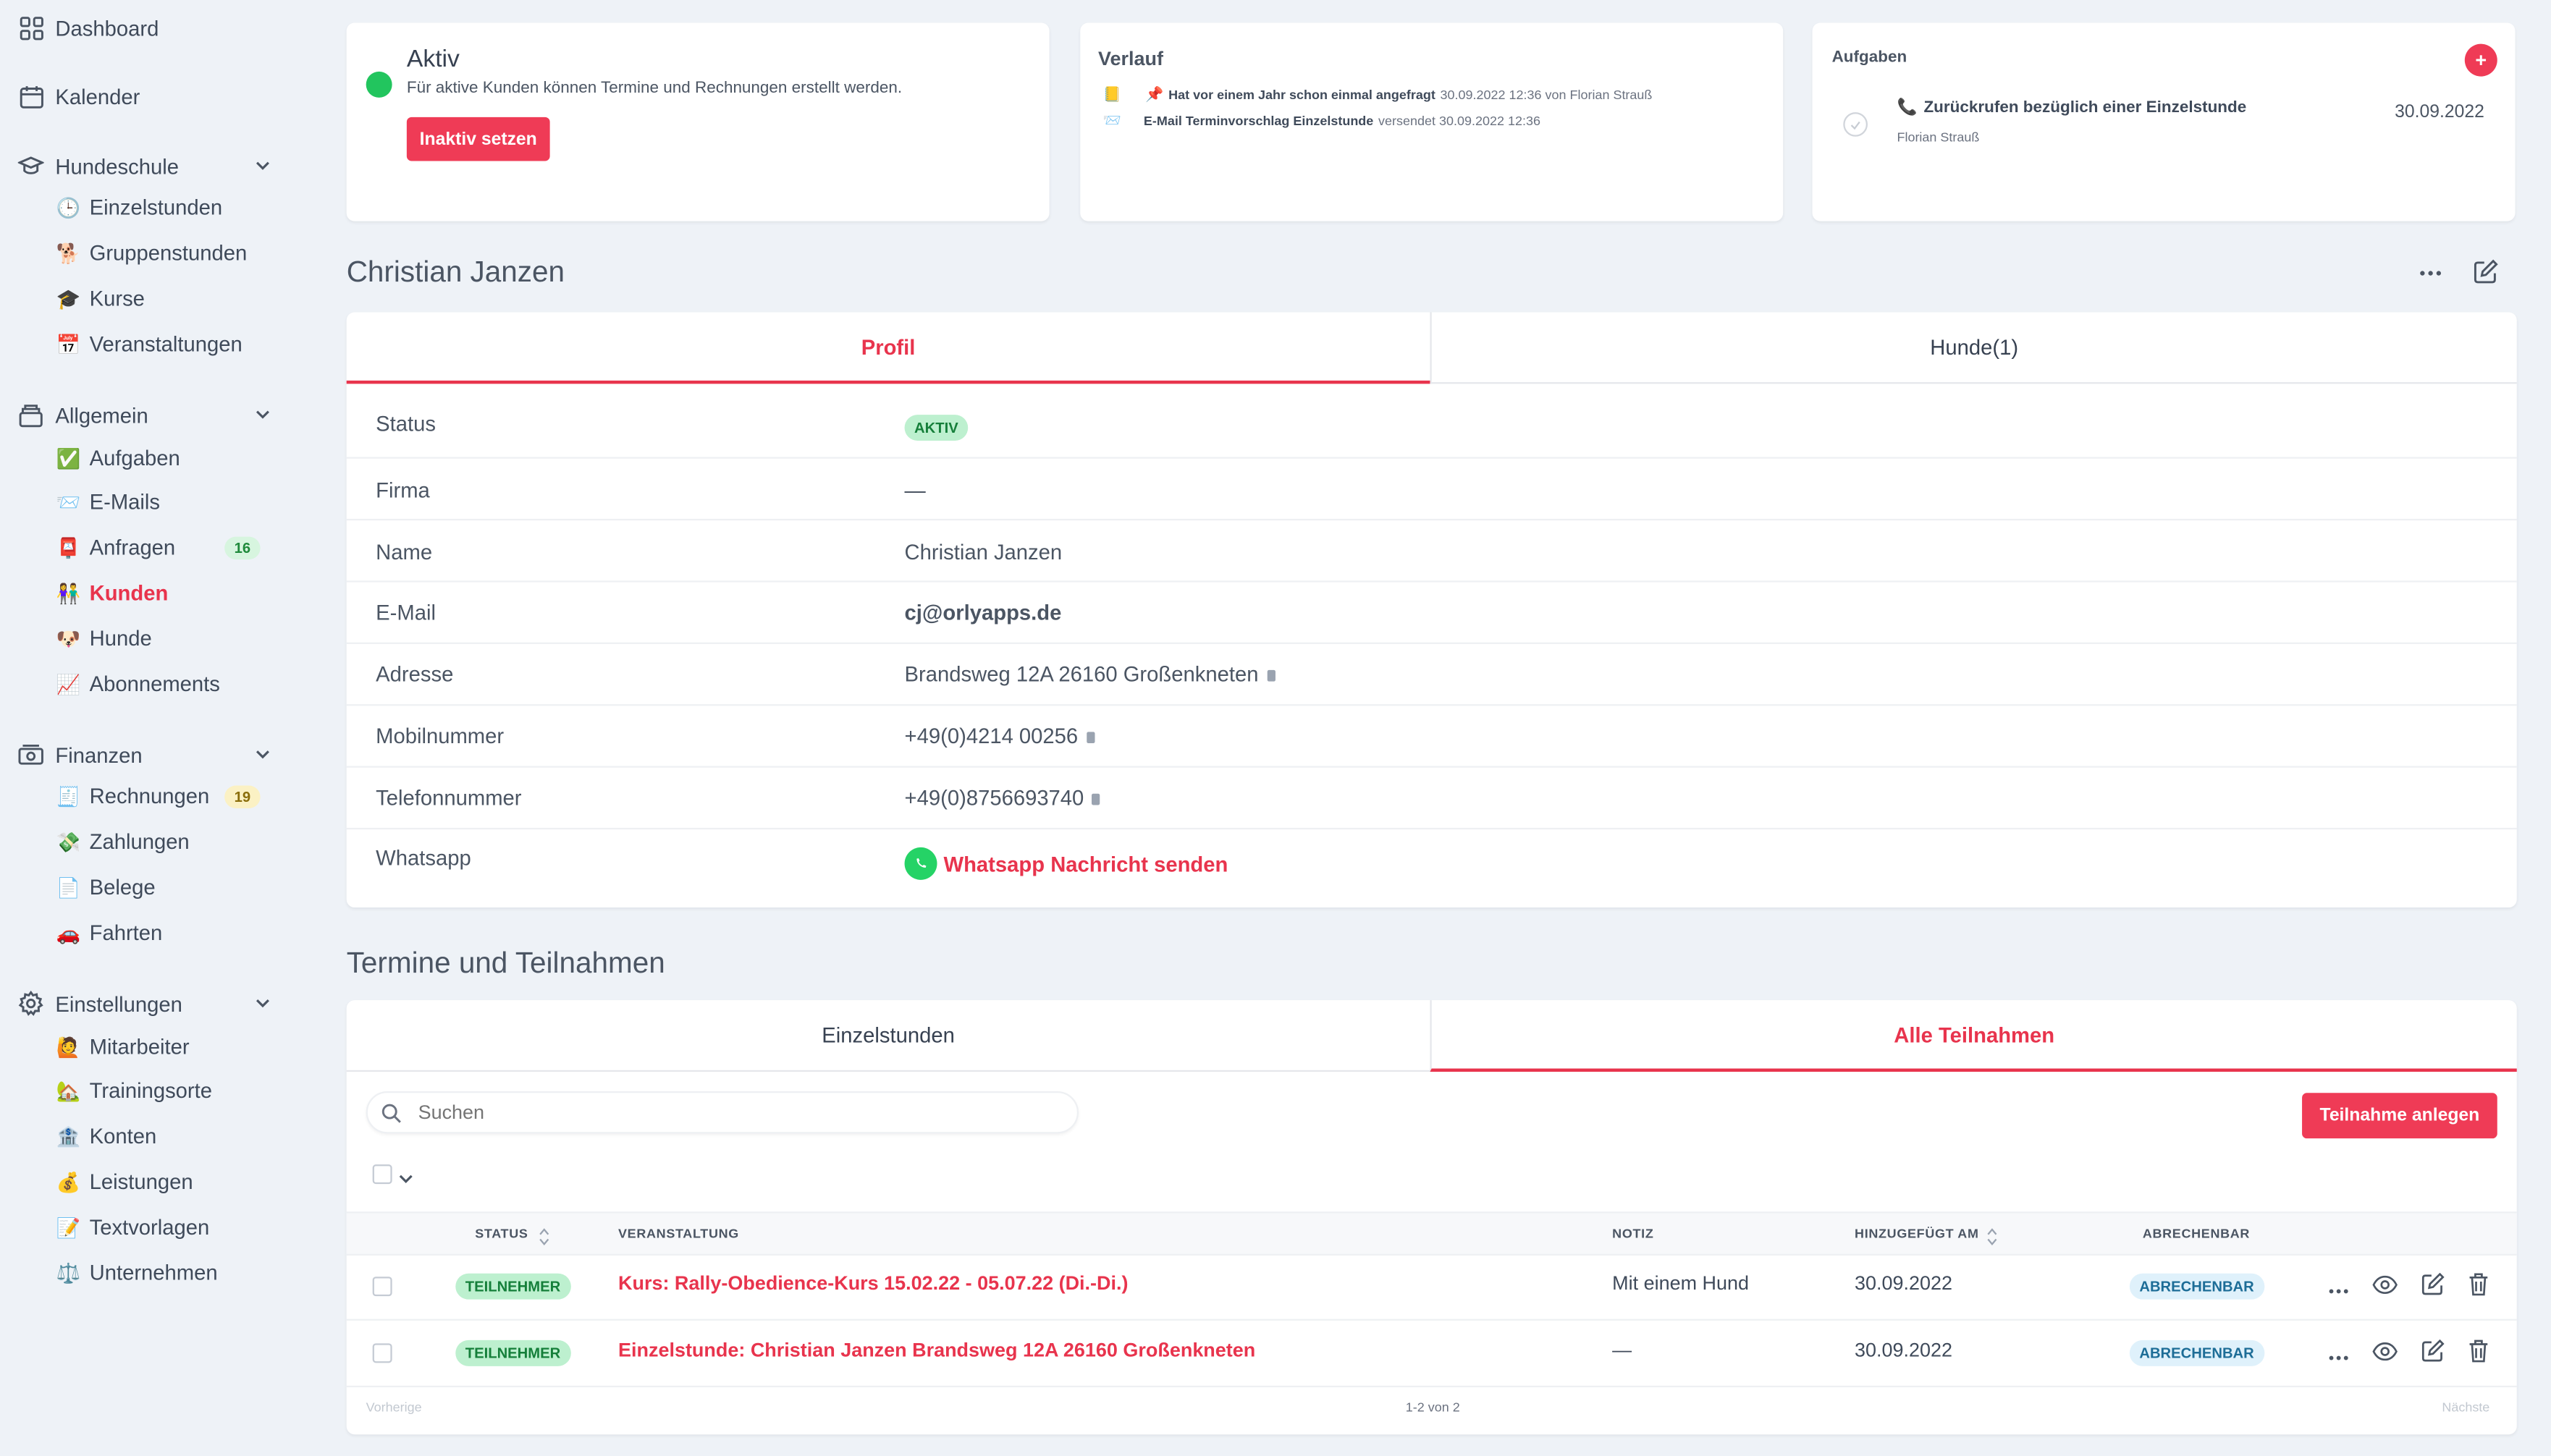 This screenshot has width=2551, height=1456. I want to click on sidebar-item-trainingsorte: 🏡 Trainingsorte, so click(157, 1090).